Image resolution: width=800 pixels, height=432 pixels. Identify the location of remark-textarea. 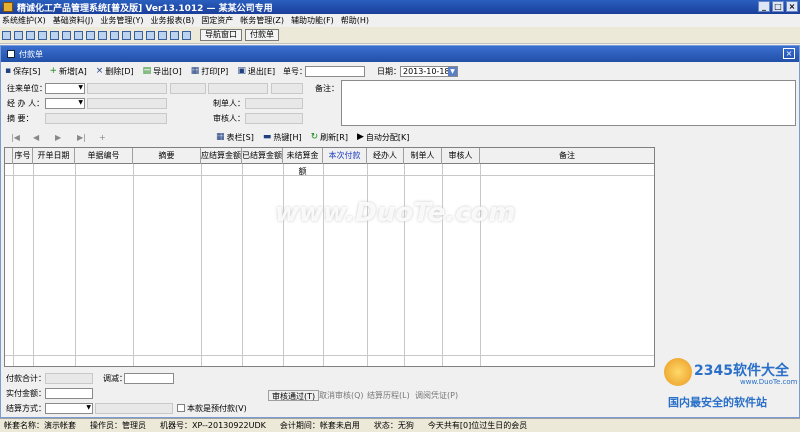
(568, 103).